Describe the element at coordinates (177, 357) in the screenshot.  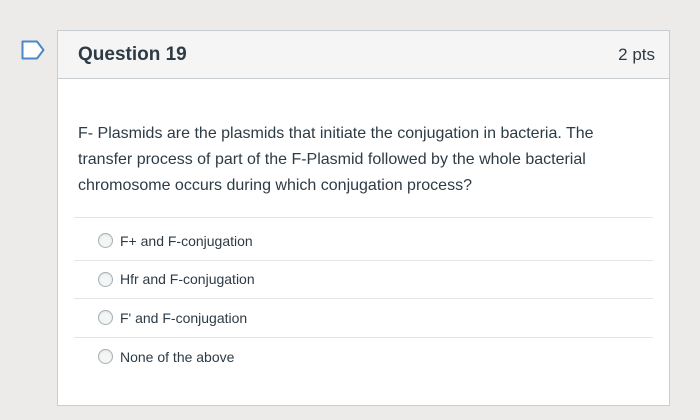
I see `answer-label: None of the above` at that location.